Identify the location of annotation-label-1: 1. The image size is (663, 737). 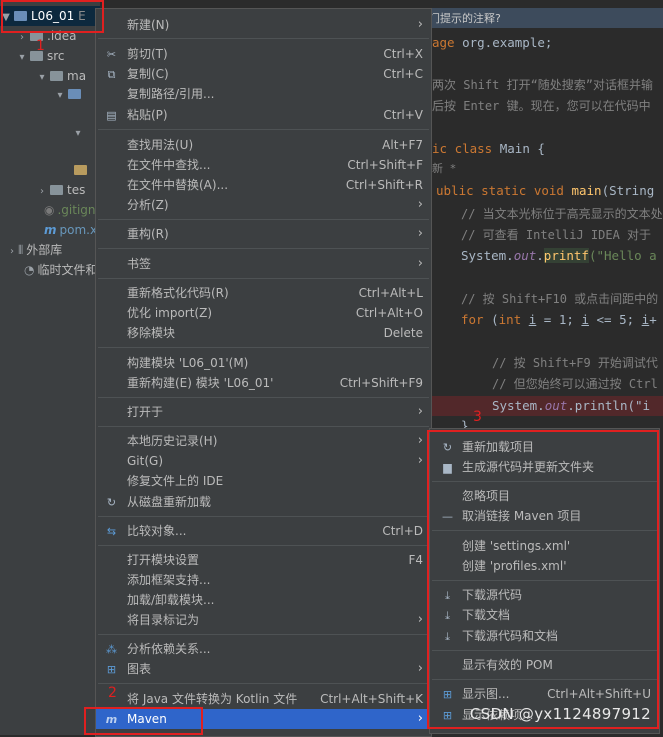
(40, 46).